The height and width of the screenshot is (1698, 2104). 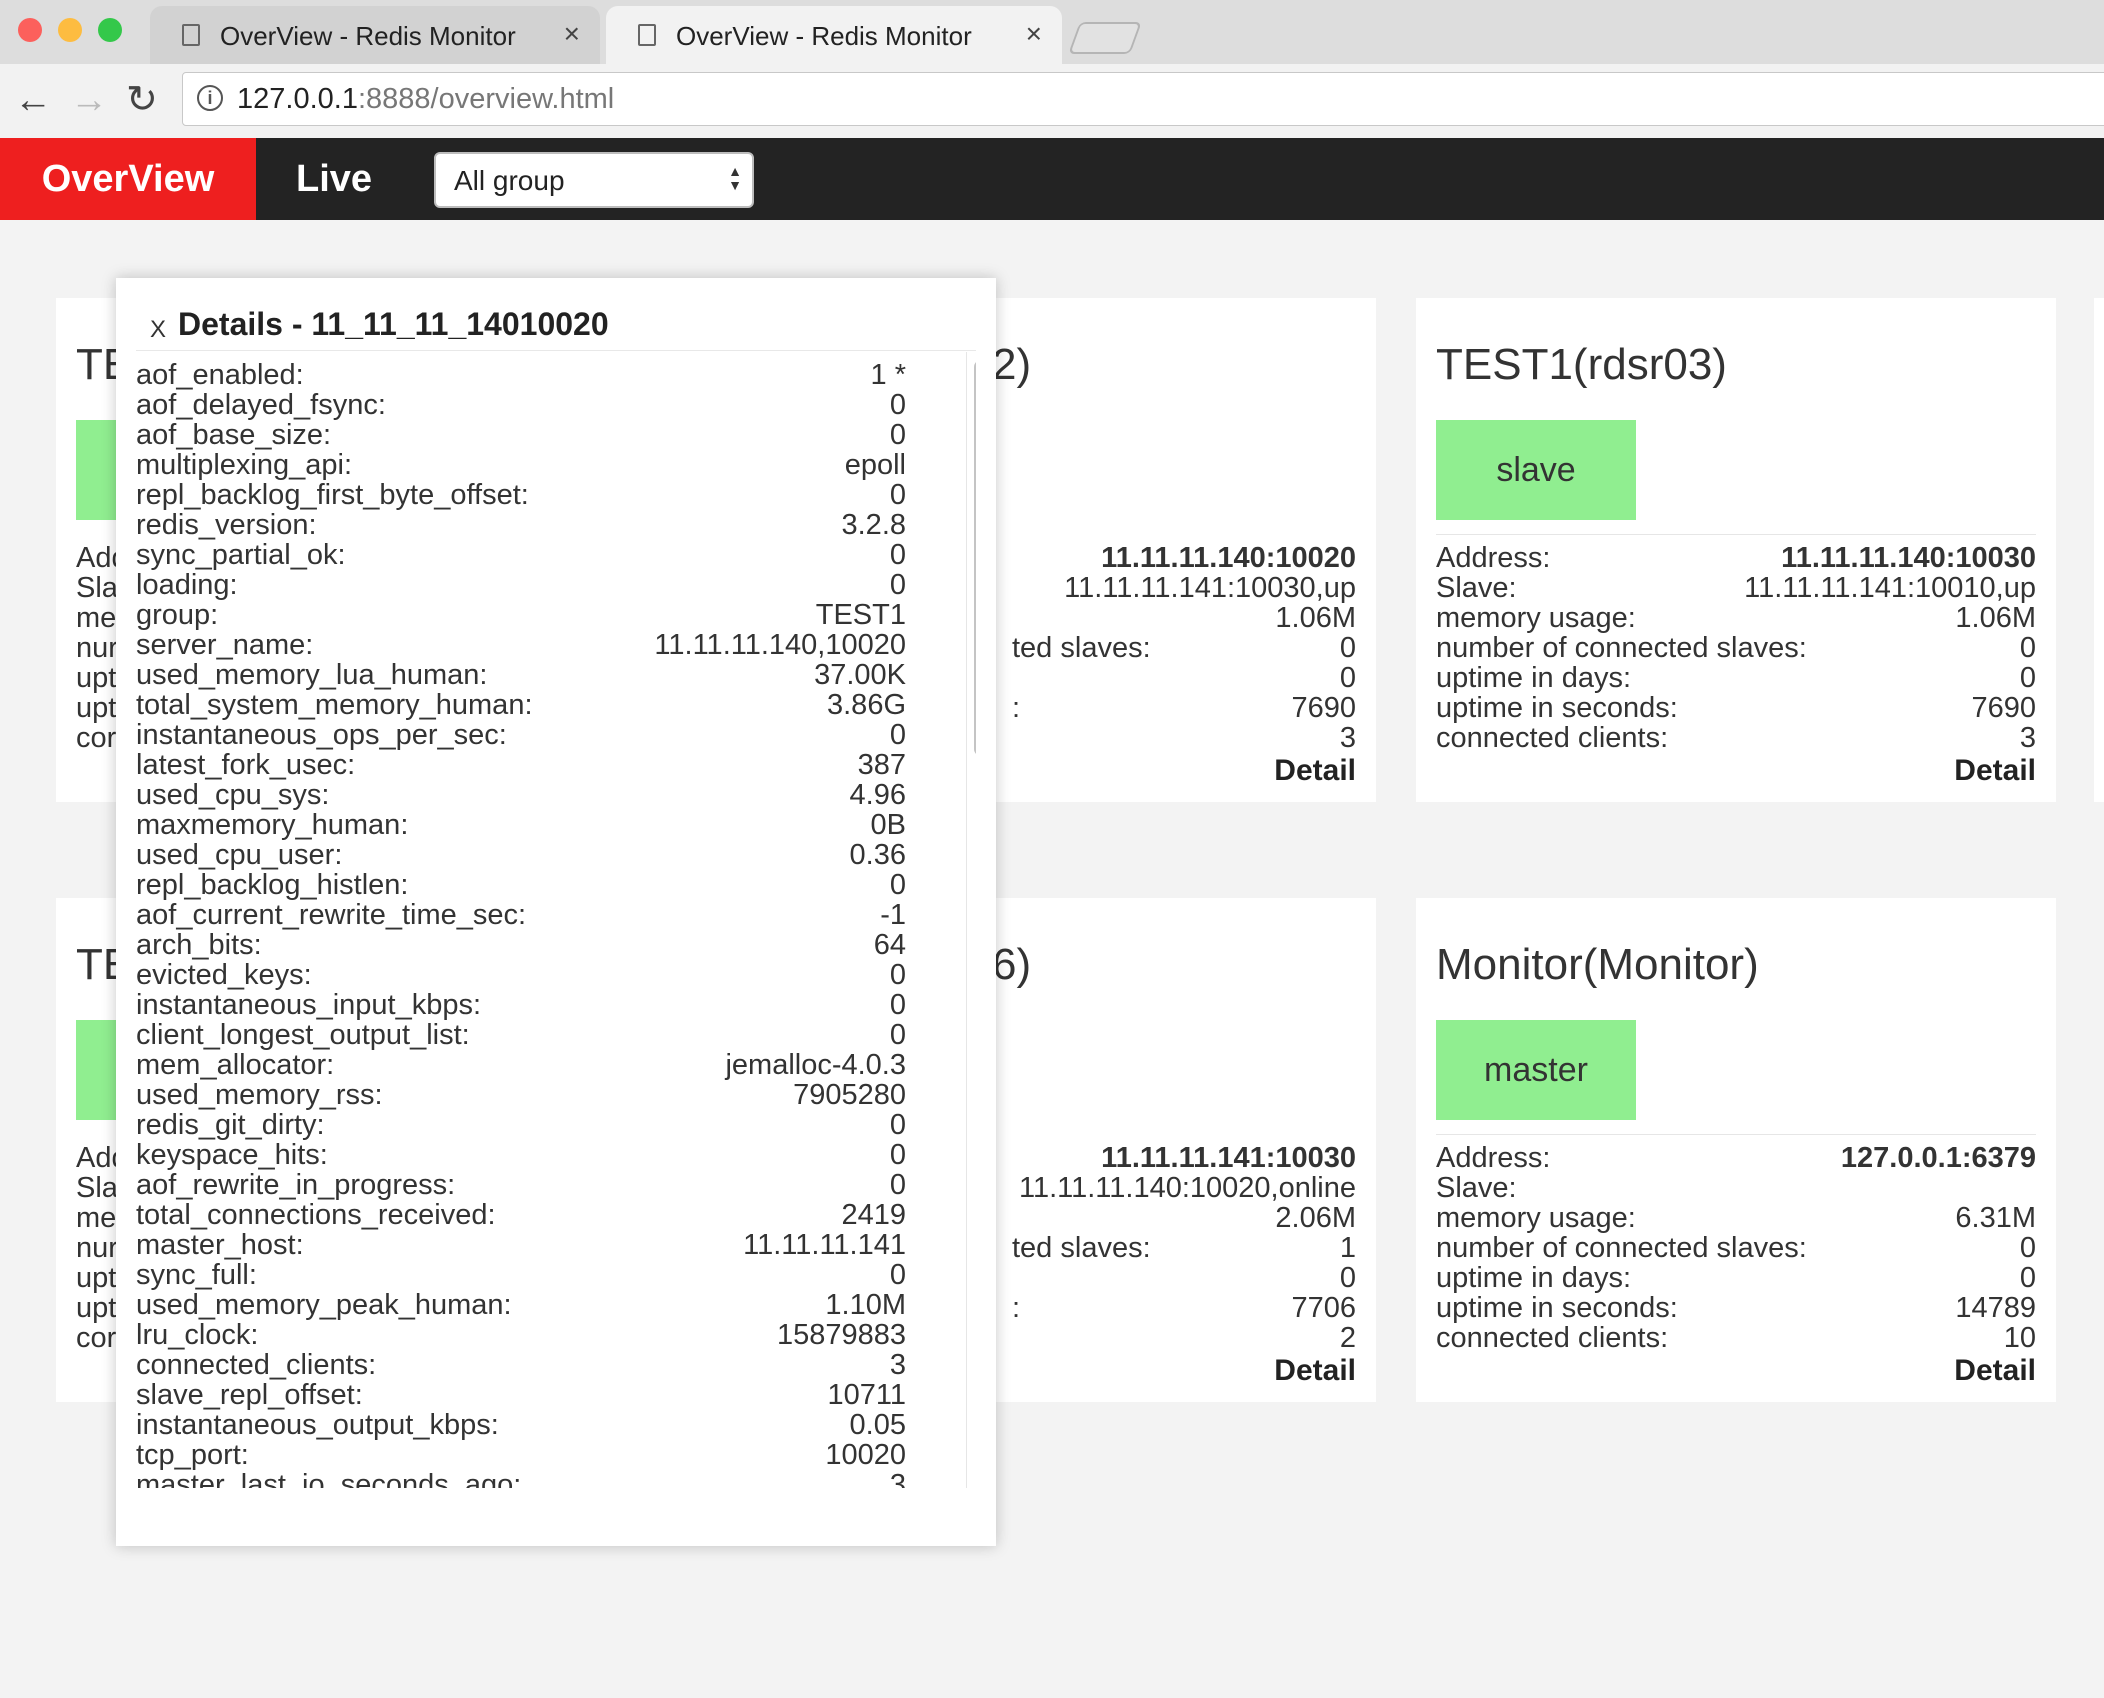 What do you see at coordinates (1476, 1188) in the screenshot?
I see `label-slave: Slave:` at bounding box center [1476, 1188].